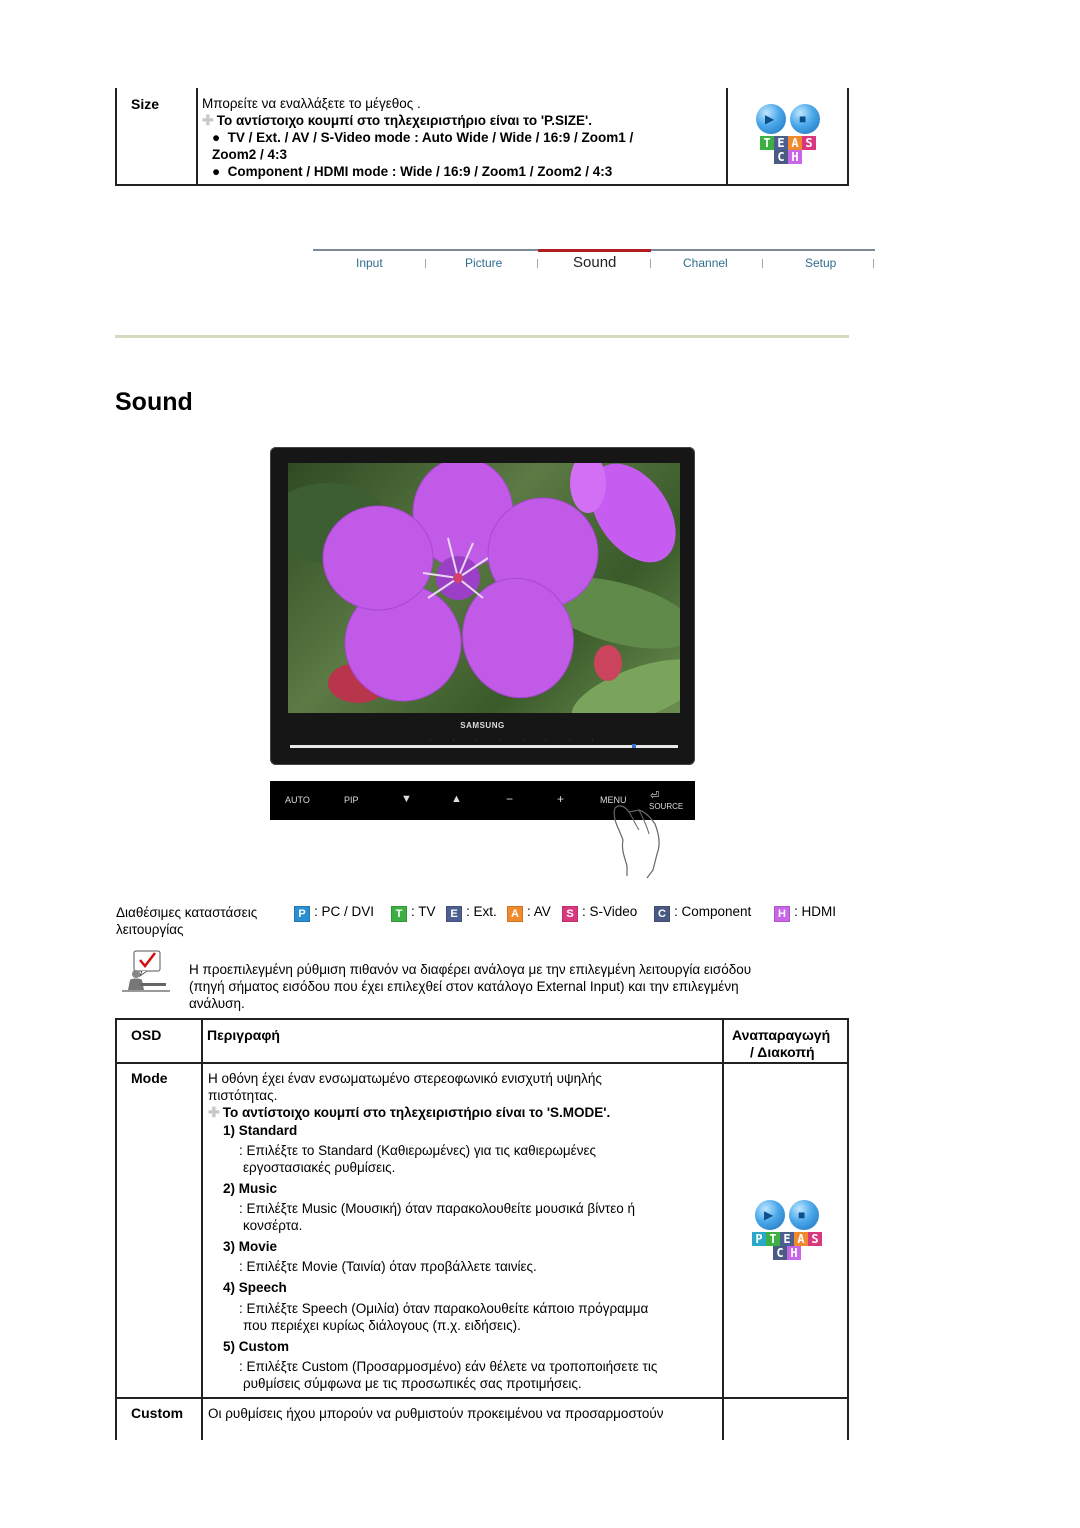 This screenshot has width=1080, height=1528. What do you see at coordinates (250, 154) in the screenshot?
I see `size-bullet-cont: Zoom2 / 4:3` at bounding box center [250, 154].